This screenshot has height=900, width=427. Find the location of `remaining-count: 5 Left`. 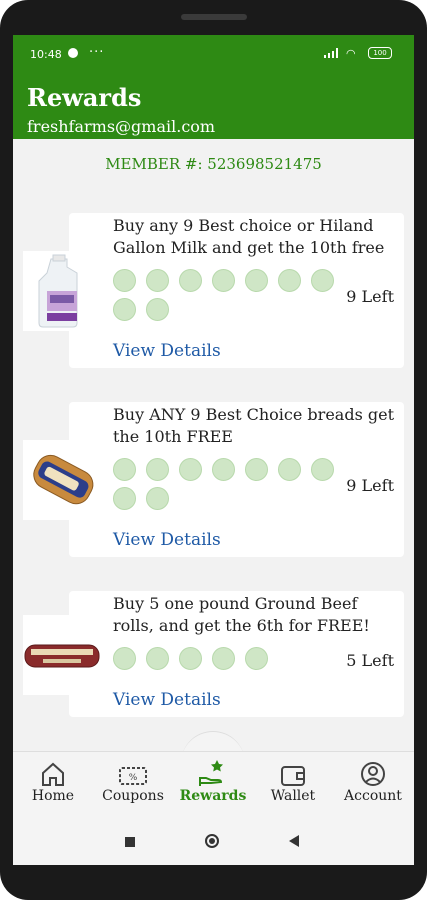

remaining-count: 5 Left is located at coordinates (370, 660).